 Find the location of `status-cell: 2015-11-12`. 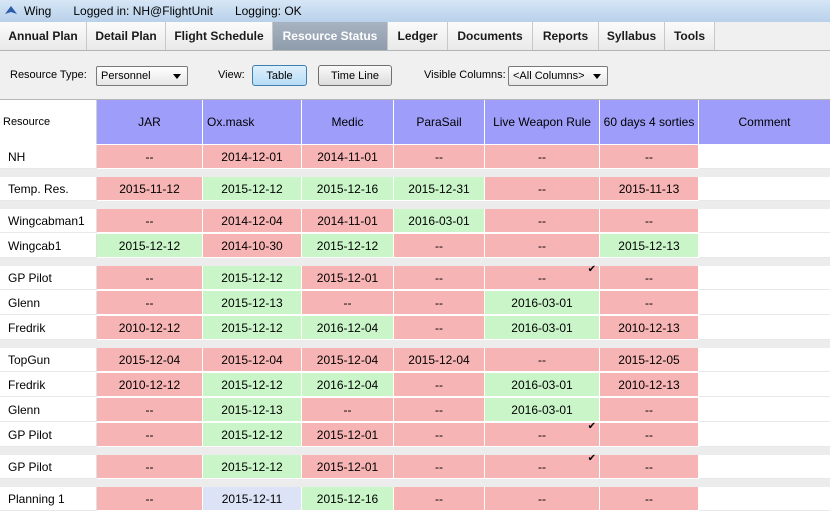

status-cell: 2015-11-12 is located at coordinates (150, 189).